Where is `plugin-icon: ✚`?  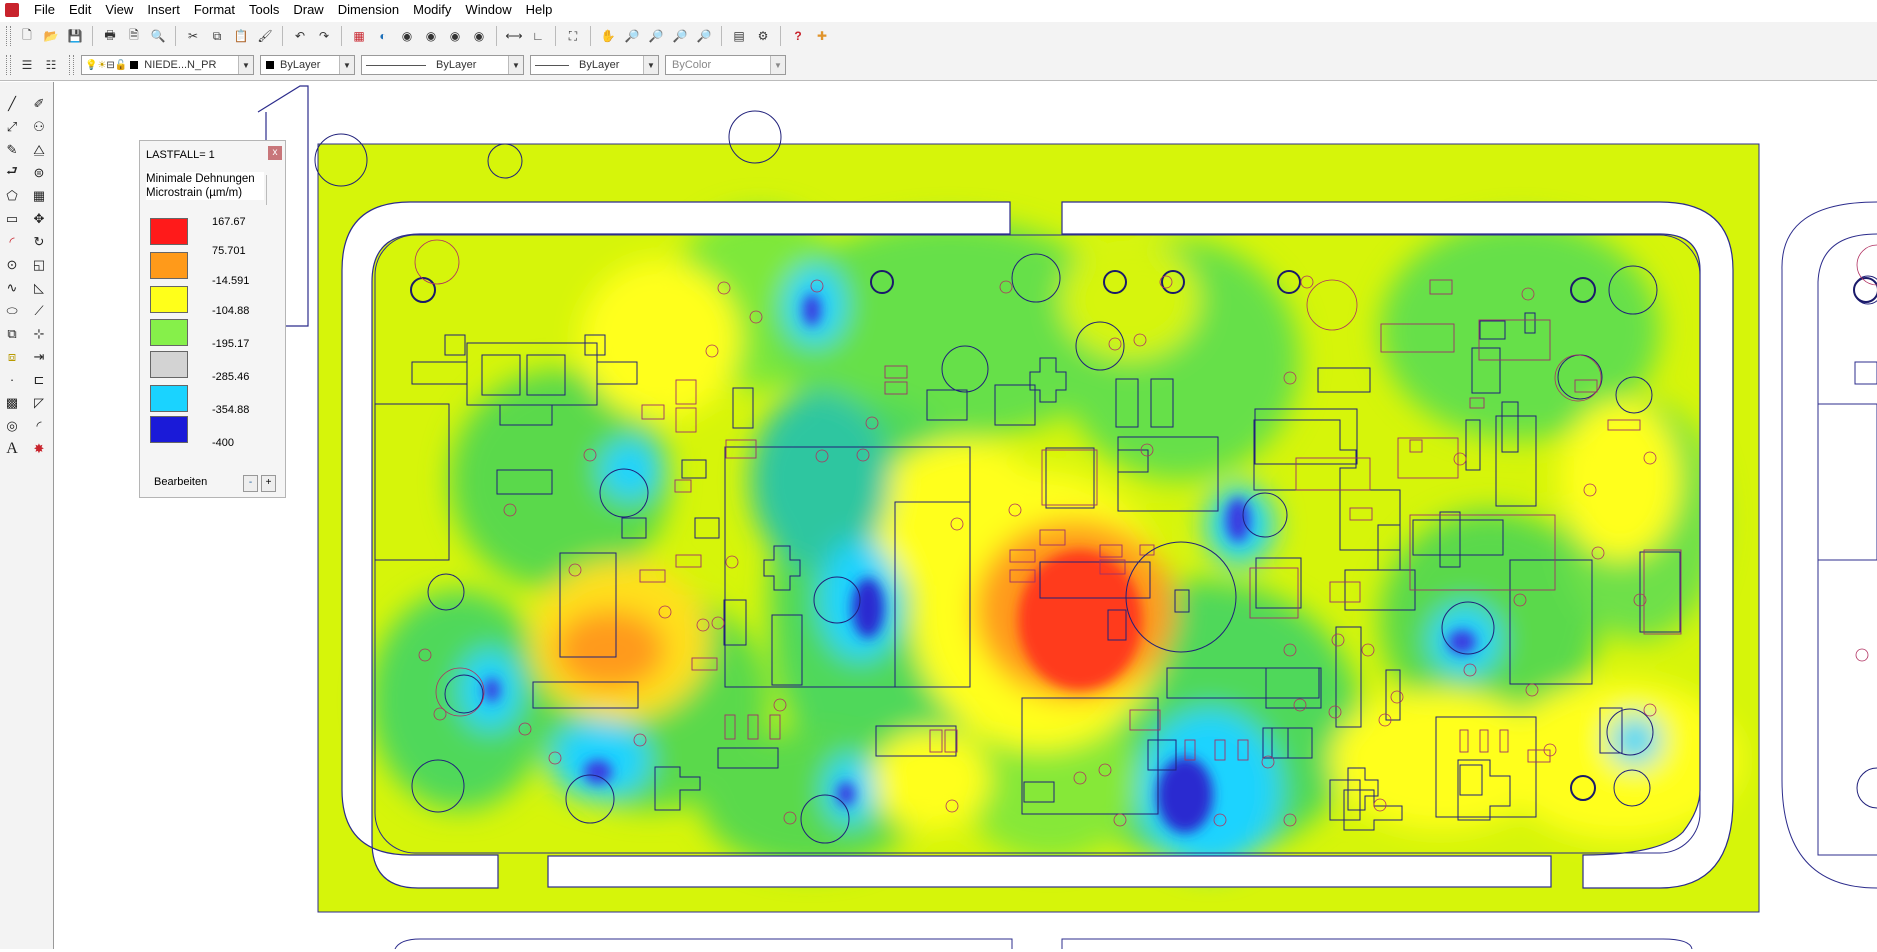 plugin-icon: ✚ is located at coordinates (822, 36).